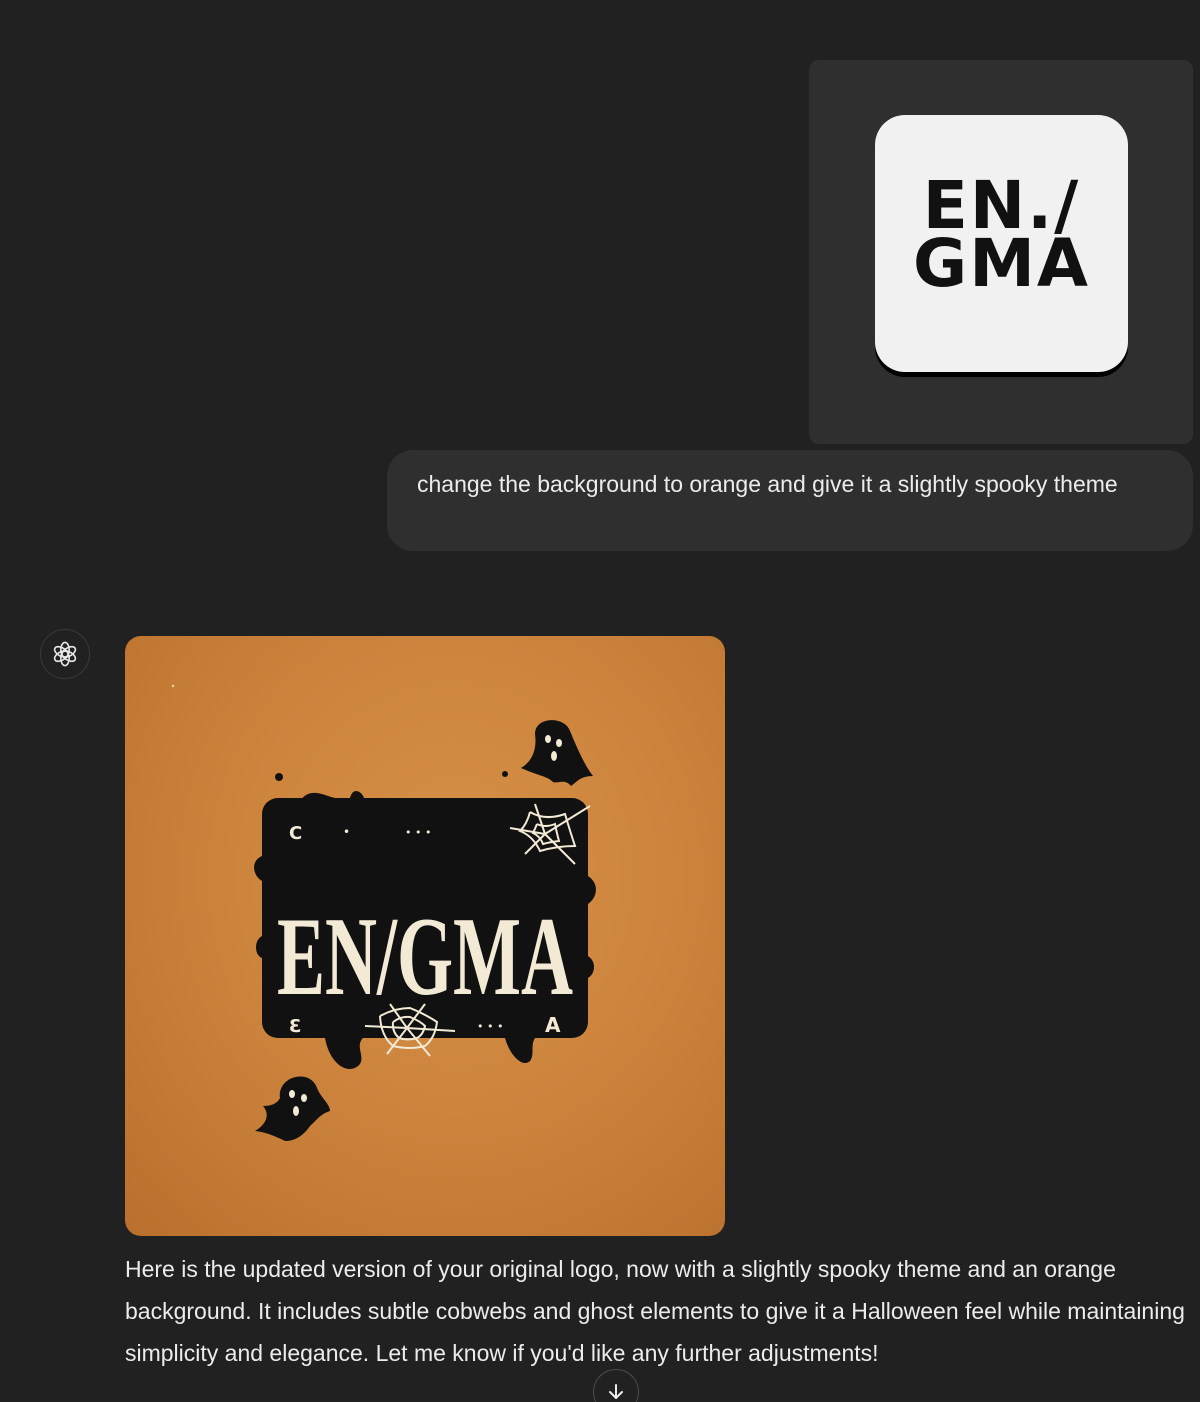 Image resolution: width=1200 pixels, height=1402 pixels. What do you see at coordinates (295, 833) in the screenshot?
I see `badge-corner-top-left: C` at bounding box center [295, 833].